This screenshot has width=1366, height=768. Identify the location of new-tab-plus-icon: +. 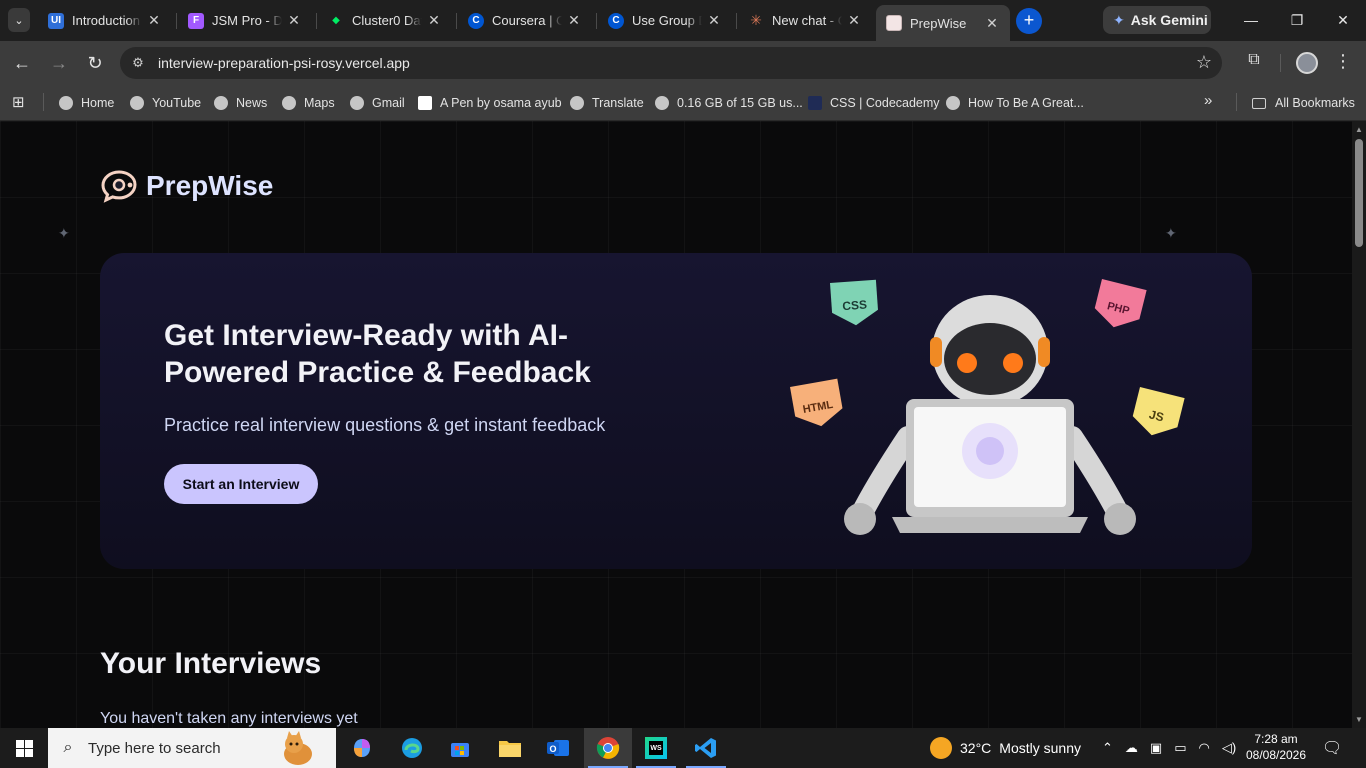
(1029, 21).